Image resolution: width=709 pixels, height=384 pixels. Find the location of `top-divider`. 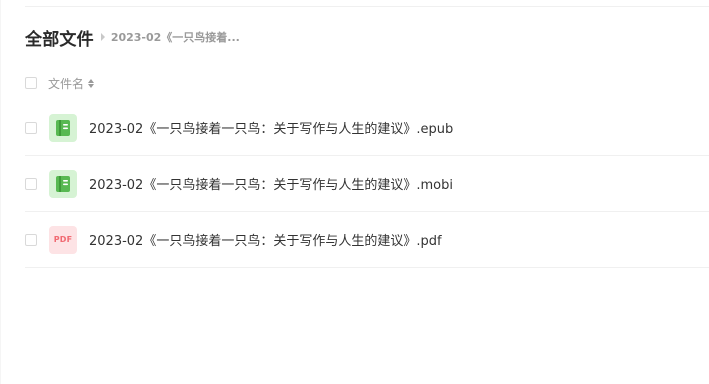

top-divider is located at coordinates (367, 6).